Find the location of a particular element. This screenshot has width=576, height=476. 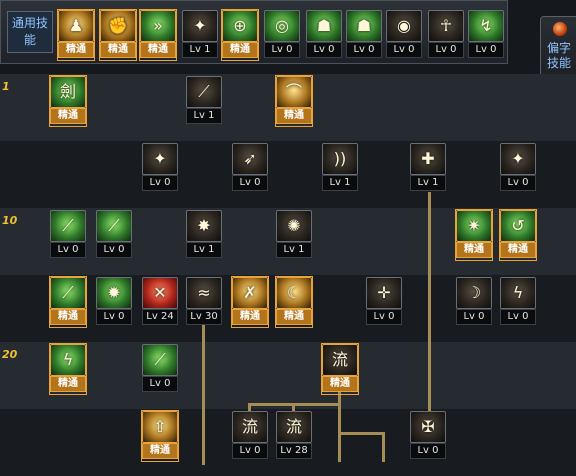

tree-skill-r3-a: ⟋ Lv 0 is located at coordinates (68, 235).